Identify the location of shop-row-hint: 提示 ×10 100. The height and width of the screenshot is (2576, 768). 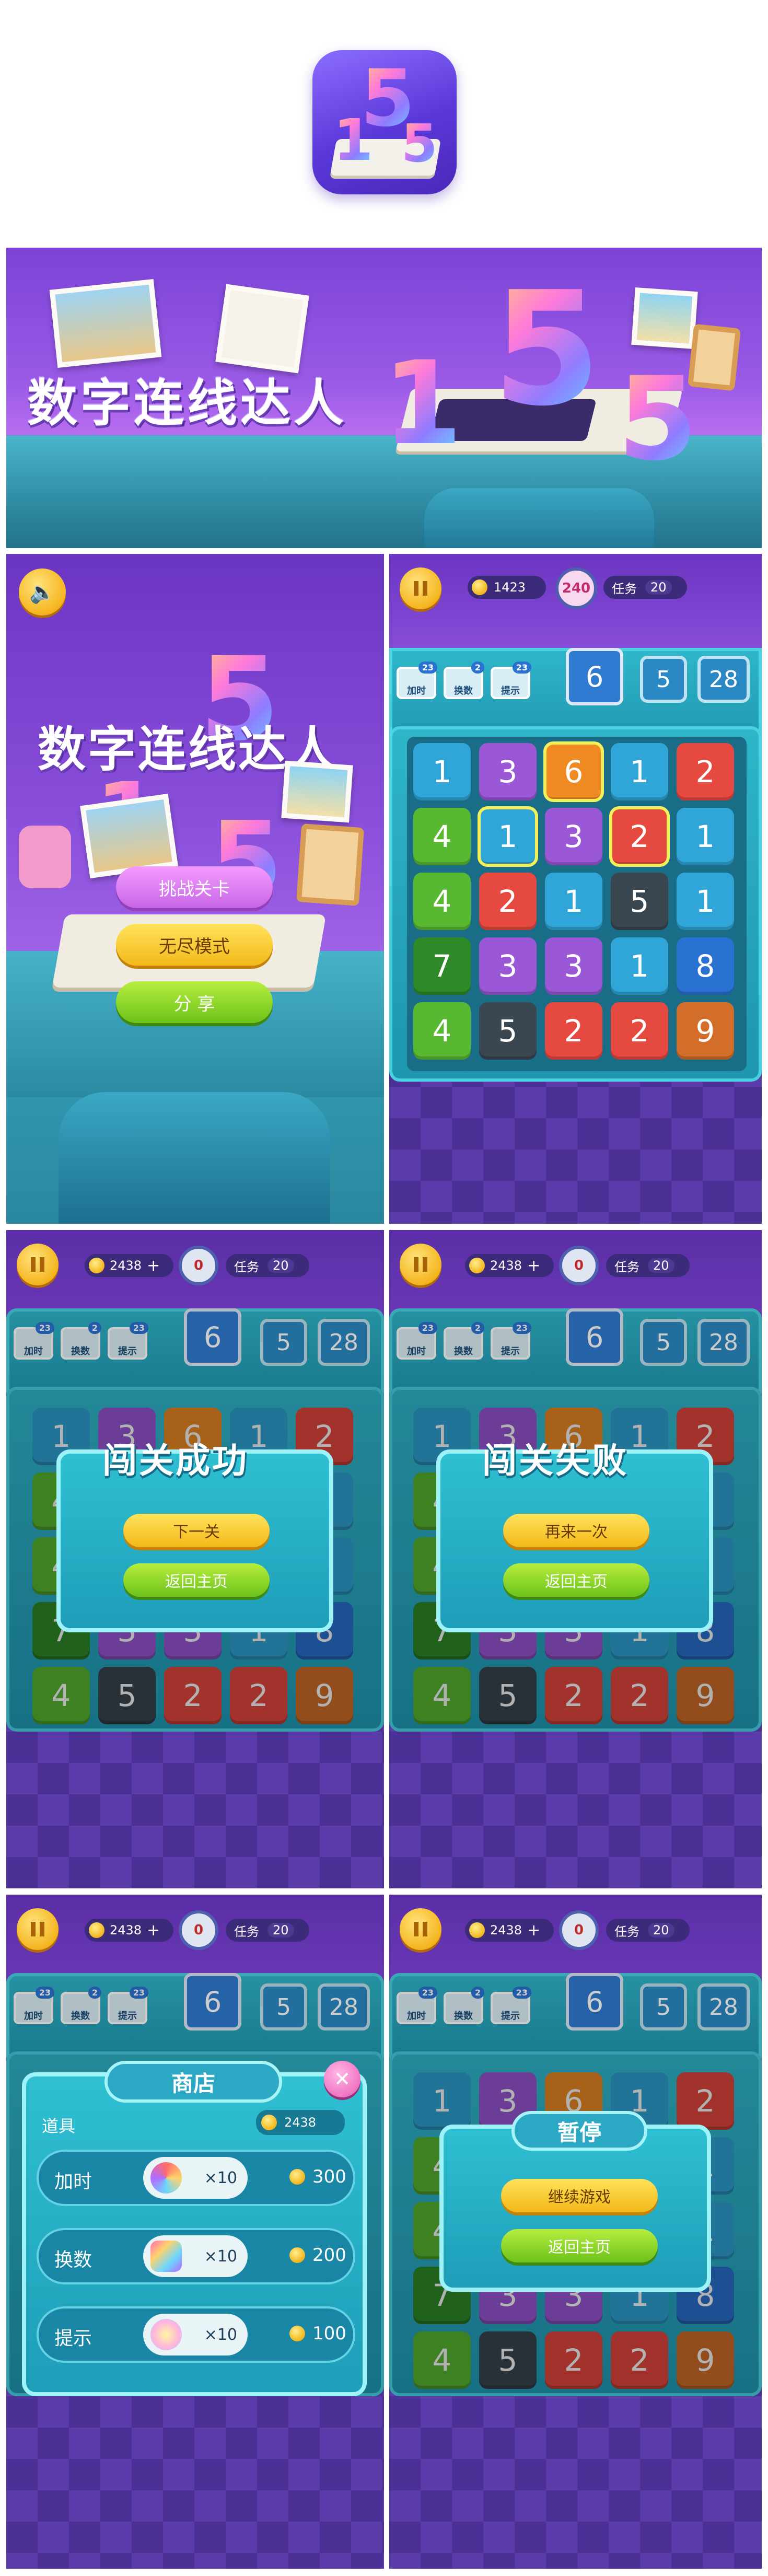
(196, 2334).